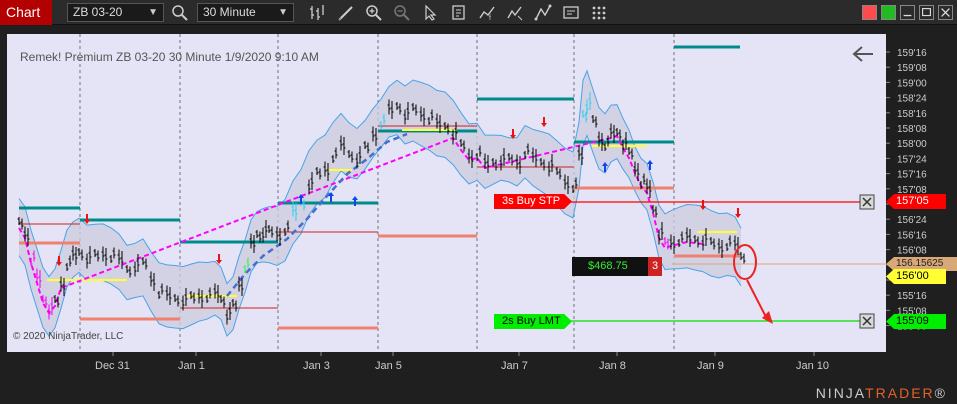  Describe the element at coordinates (907, 12) in the screenshot. I see `minimize-icon` at that location.